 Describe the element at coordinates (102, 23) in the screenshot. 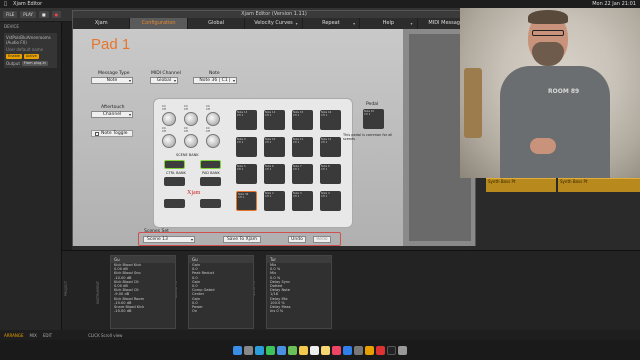

I see `tab-xjam: Xjam` at that location.